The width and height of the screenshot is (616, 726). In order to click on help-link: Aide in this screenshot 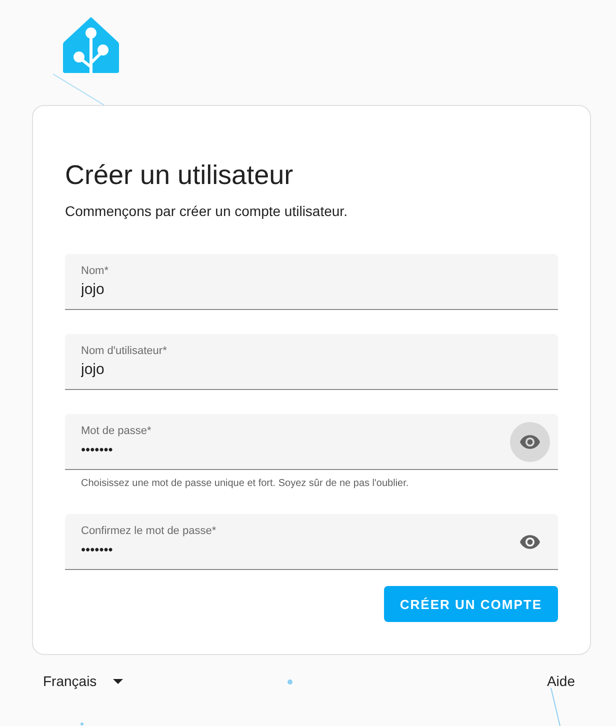, I will do `click(560, 681)`.